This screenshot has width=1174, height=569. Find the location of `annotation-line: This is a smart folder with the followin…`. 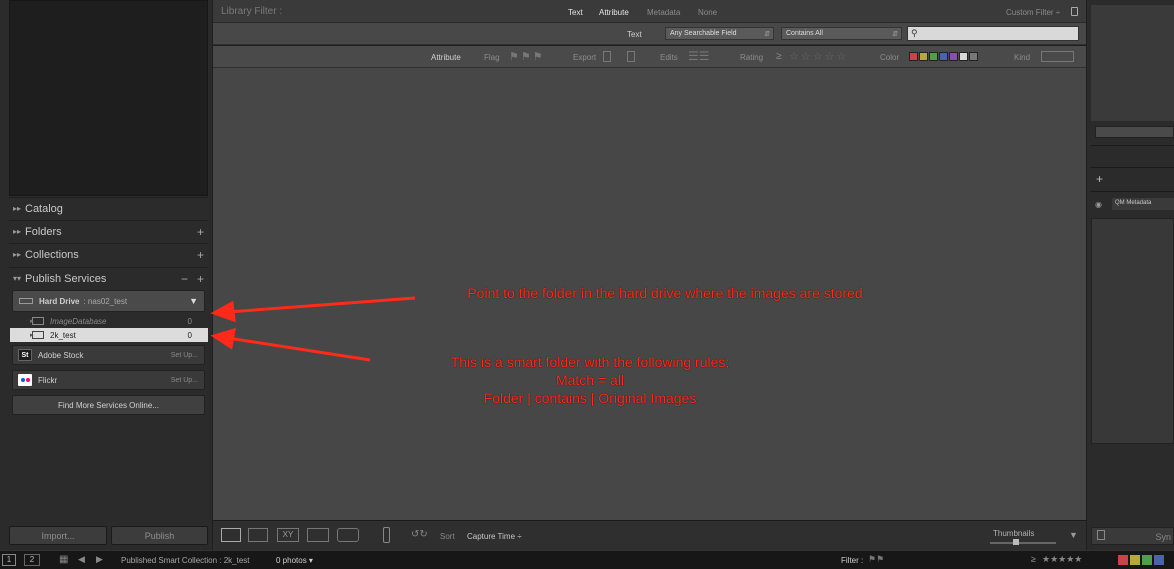

annotation-line: This is a smart folder with the followin… is located at coordinates (590, 362).